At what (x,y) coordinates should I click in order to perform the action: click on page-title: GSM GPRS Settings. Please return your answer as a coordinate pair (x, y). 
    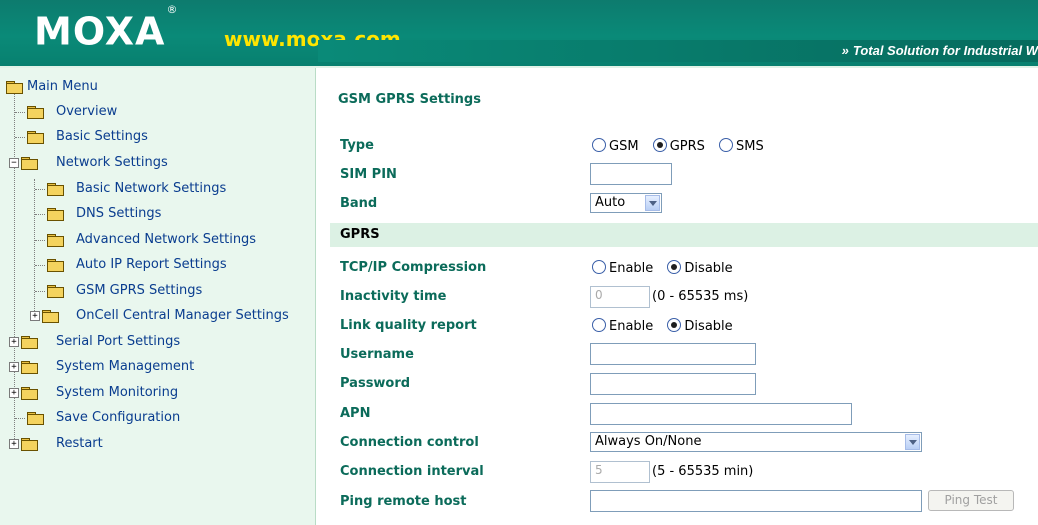
    Looking at the image, I should click on (409, 99).